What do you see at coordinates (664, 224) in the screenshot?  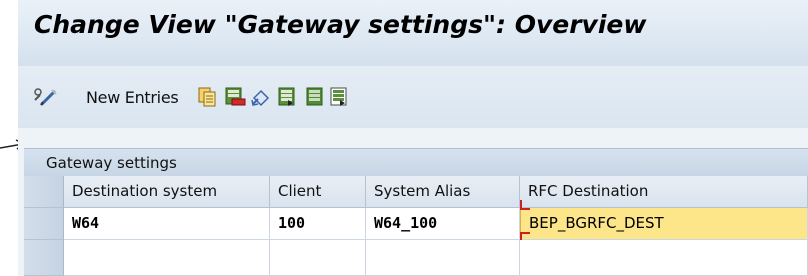 I see `cell-rfc-destination: BEP_BGRFC_DEST` at bounding box center [664, 224].